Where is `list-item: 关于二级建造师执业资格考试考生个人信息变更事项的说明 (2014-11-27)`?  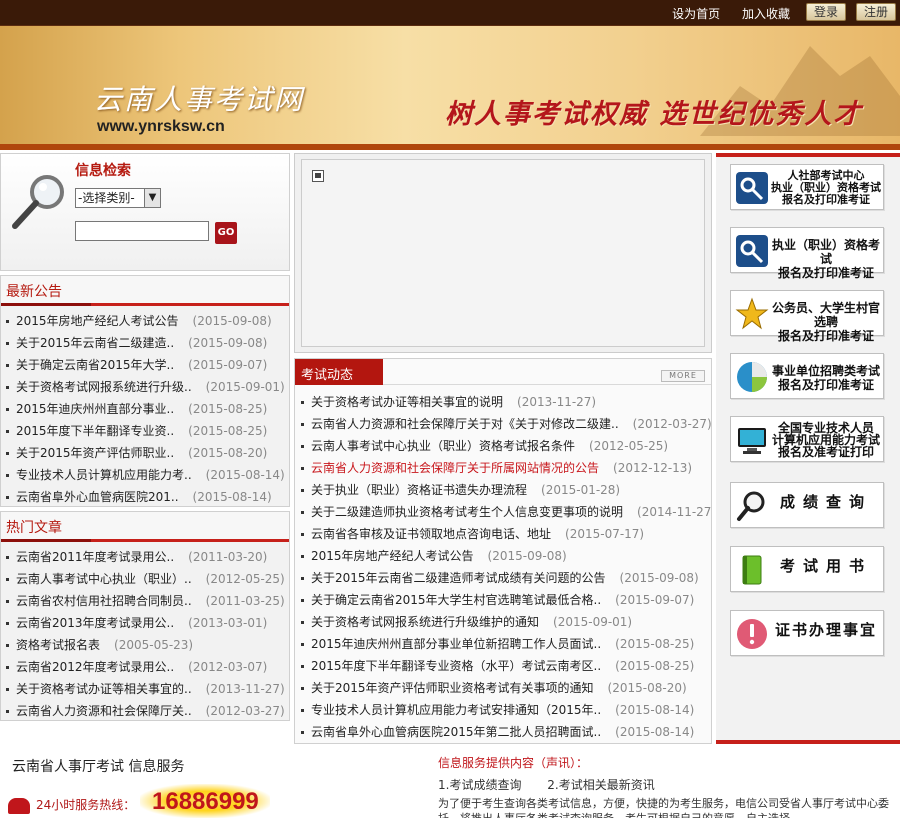
list-item: 关于二级建造师执业资格考试考生个人信息变更事项的说明 (2014-11-27) is located at coordinates (506, 512).